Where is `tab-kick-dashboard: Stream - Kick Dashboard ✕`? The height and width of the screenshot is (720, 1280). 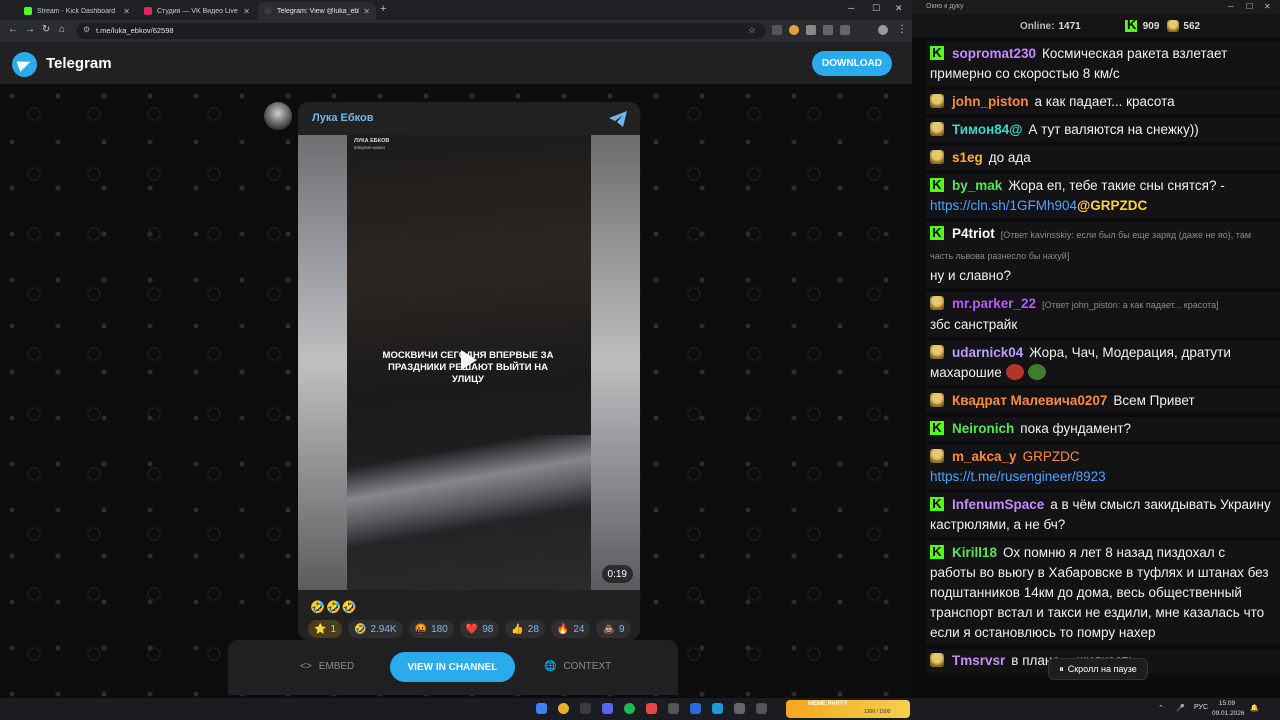
tab-kick-dashboard: Stream - Kick Dashboard ✕ is located at coordinates (77, 11).